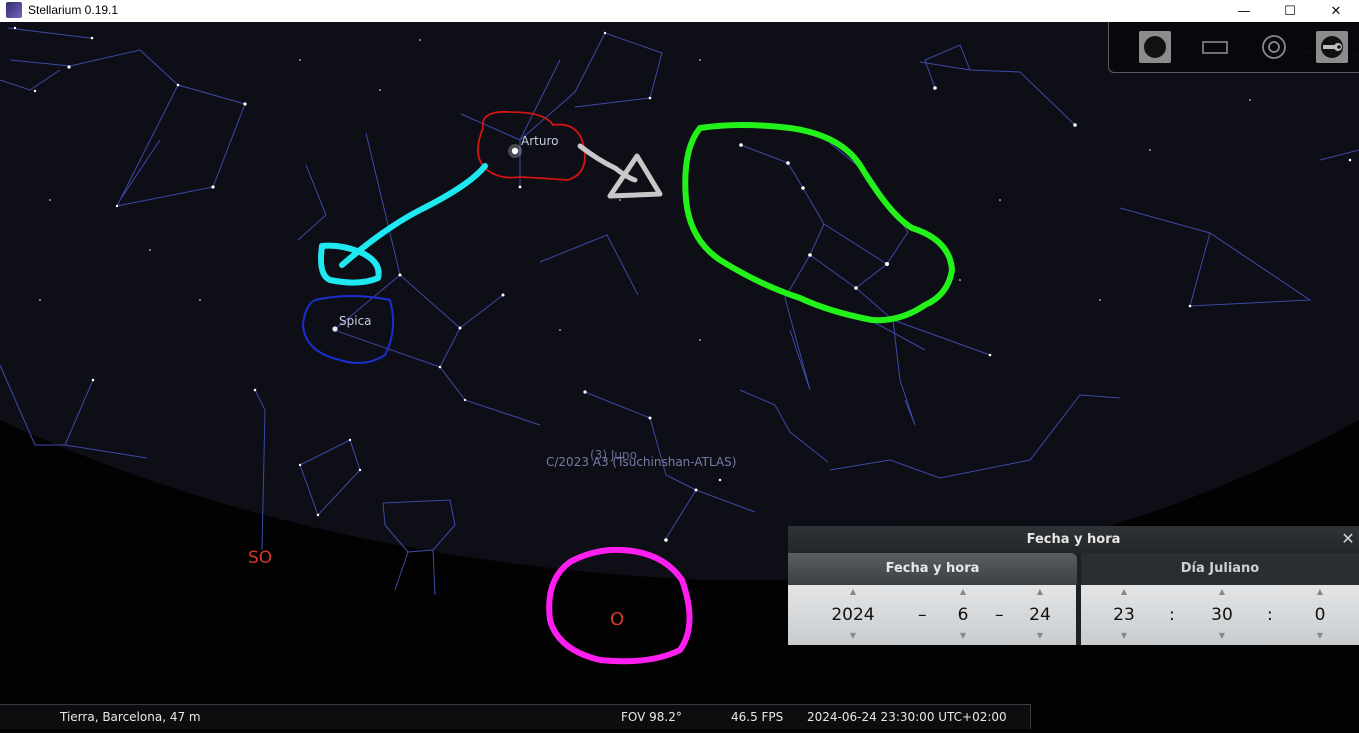 Image resolution: width=1359 pixels, height=733 pixels. I want to click on minute-value: 30, so click(1222, 615).